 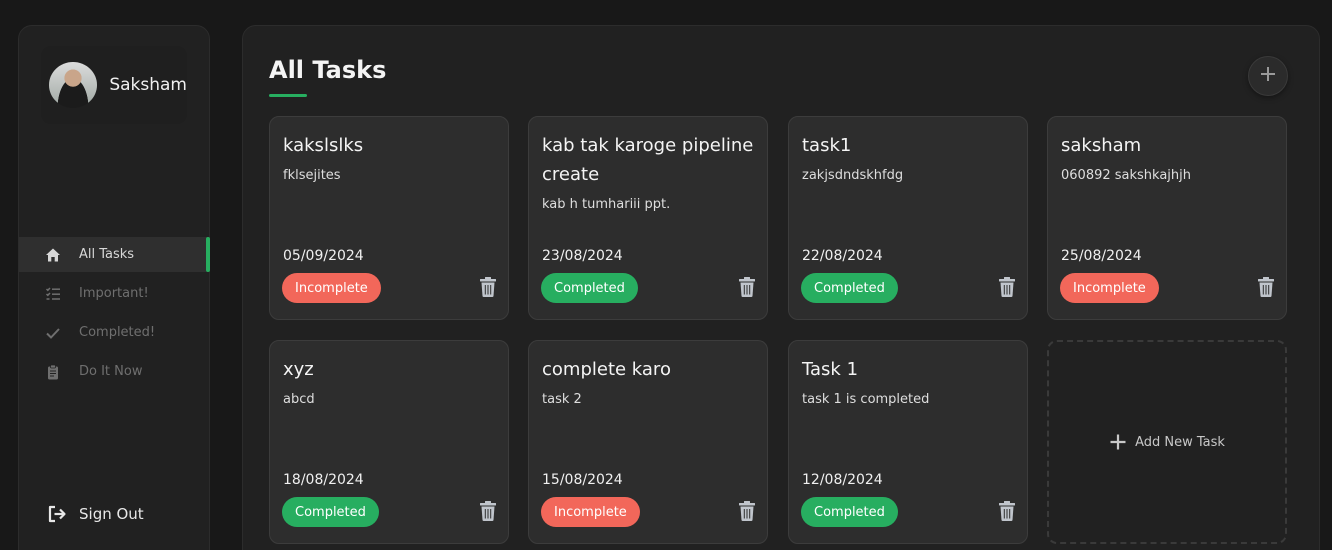 I want to click on sidebar-item-label: Important!, so click(x=114, y=293).